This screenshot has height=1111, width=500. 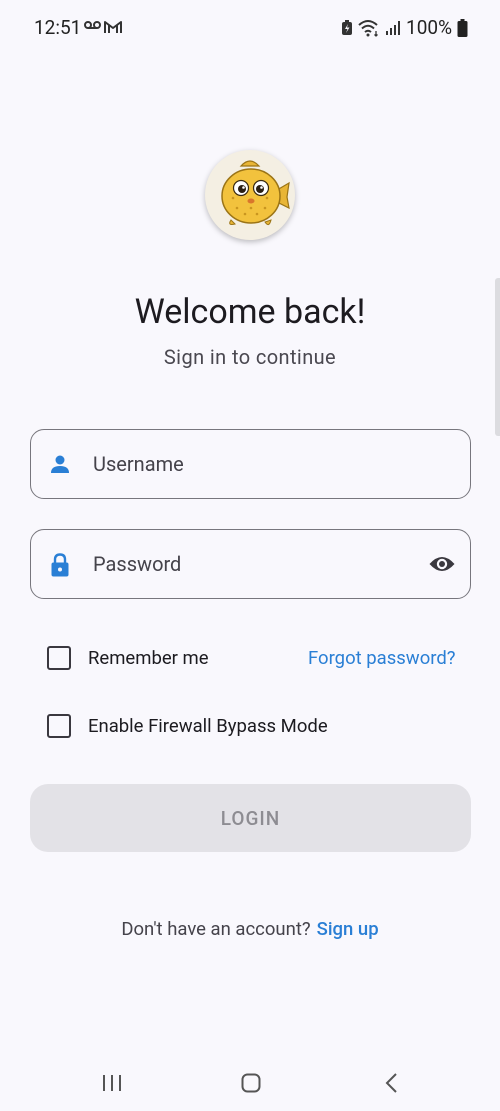 What do you see at coordinates (393, 27) in the screenshot?
I see `signal-icon` at bounding box center [393, 27].